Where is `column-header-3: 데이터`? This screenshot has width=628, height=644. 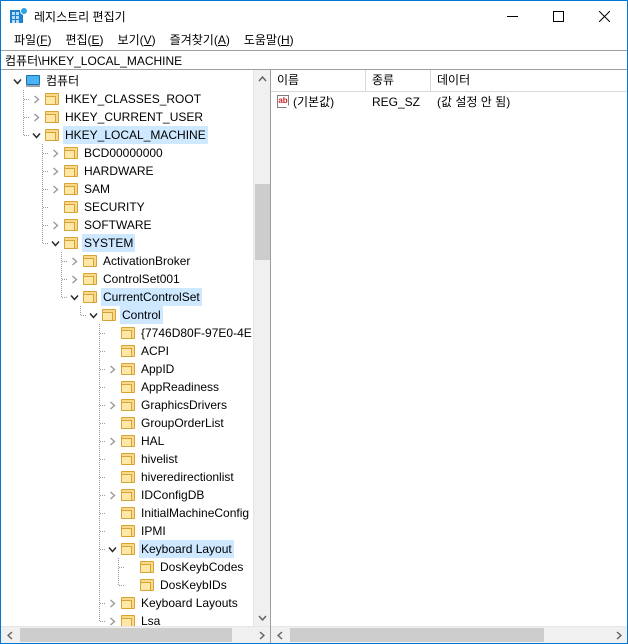 column-header-3: 데이터 is located at coordinates (529, 80).